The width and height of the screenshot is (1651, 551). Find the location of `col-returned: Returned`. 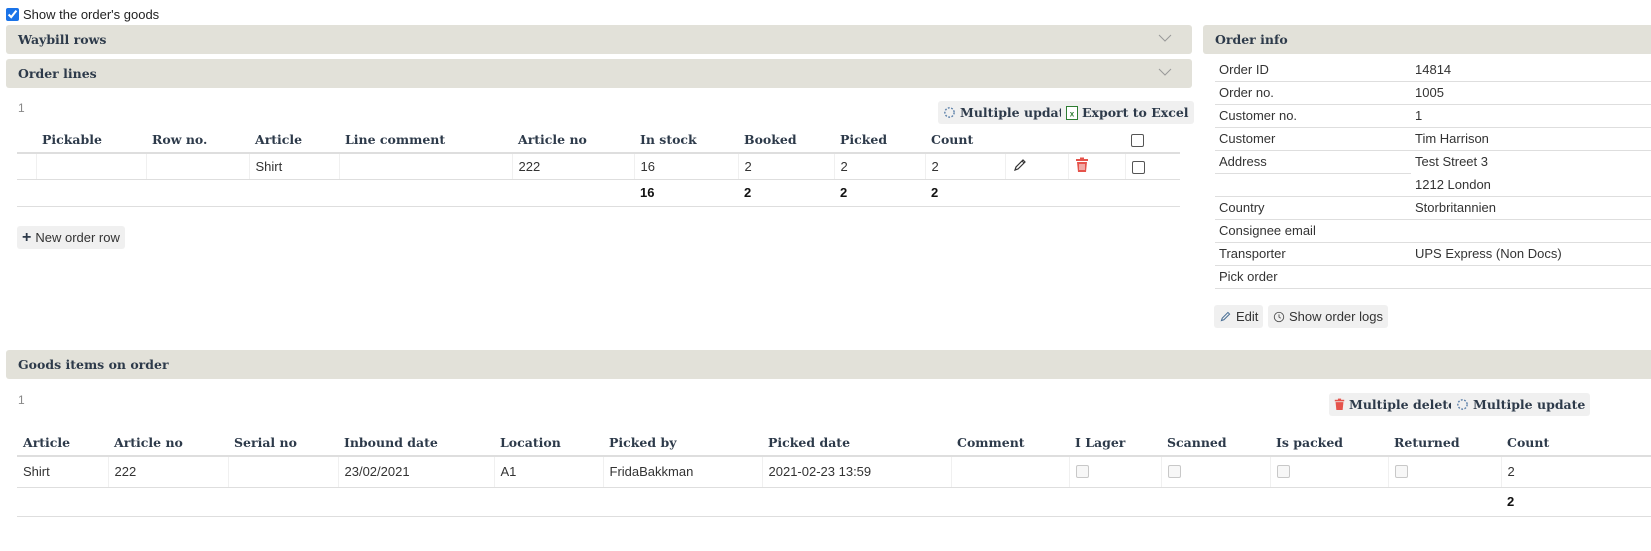

col-returned: Returned is located at coordinates (1444, 443).